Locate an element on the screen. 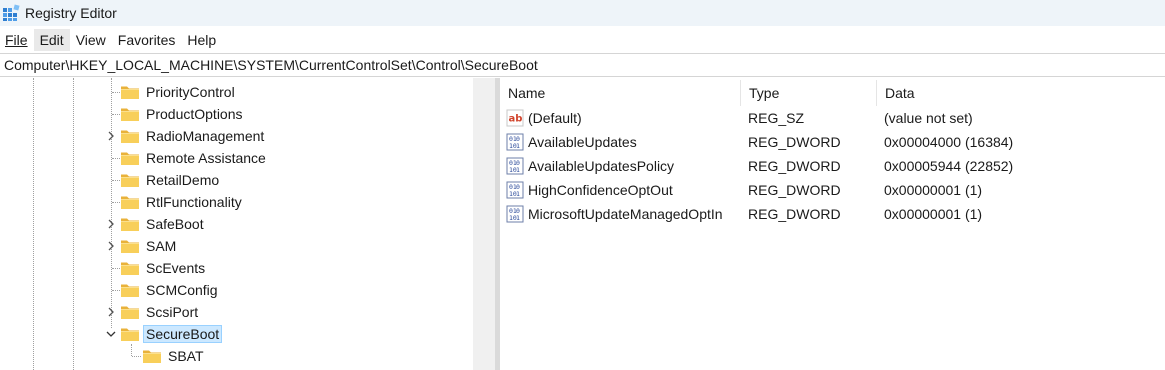 The height and width of the screenshot is (370, 1165). tree-item-label: RadioManagement is located at coordinates (205, 136).